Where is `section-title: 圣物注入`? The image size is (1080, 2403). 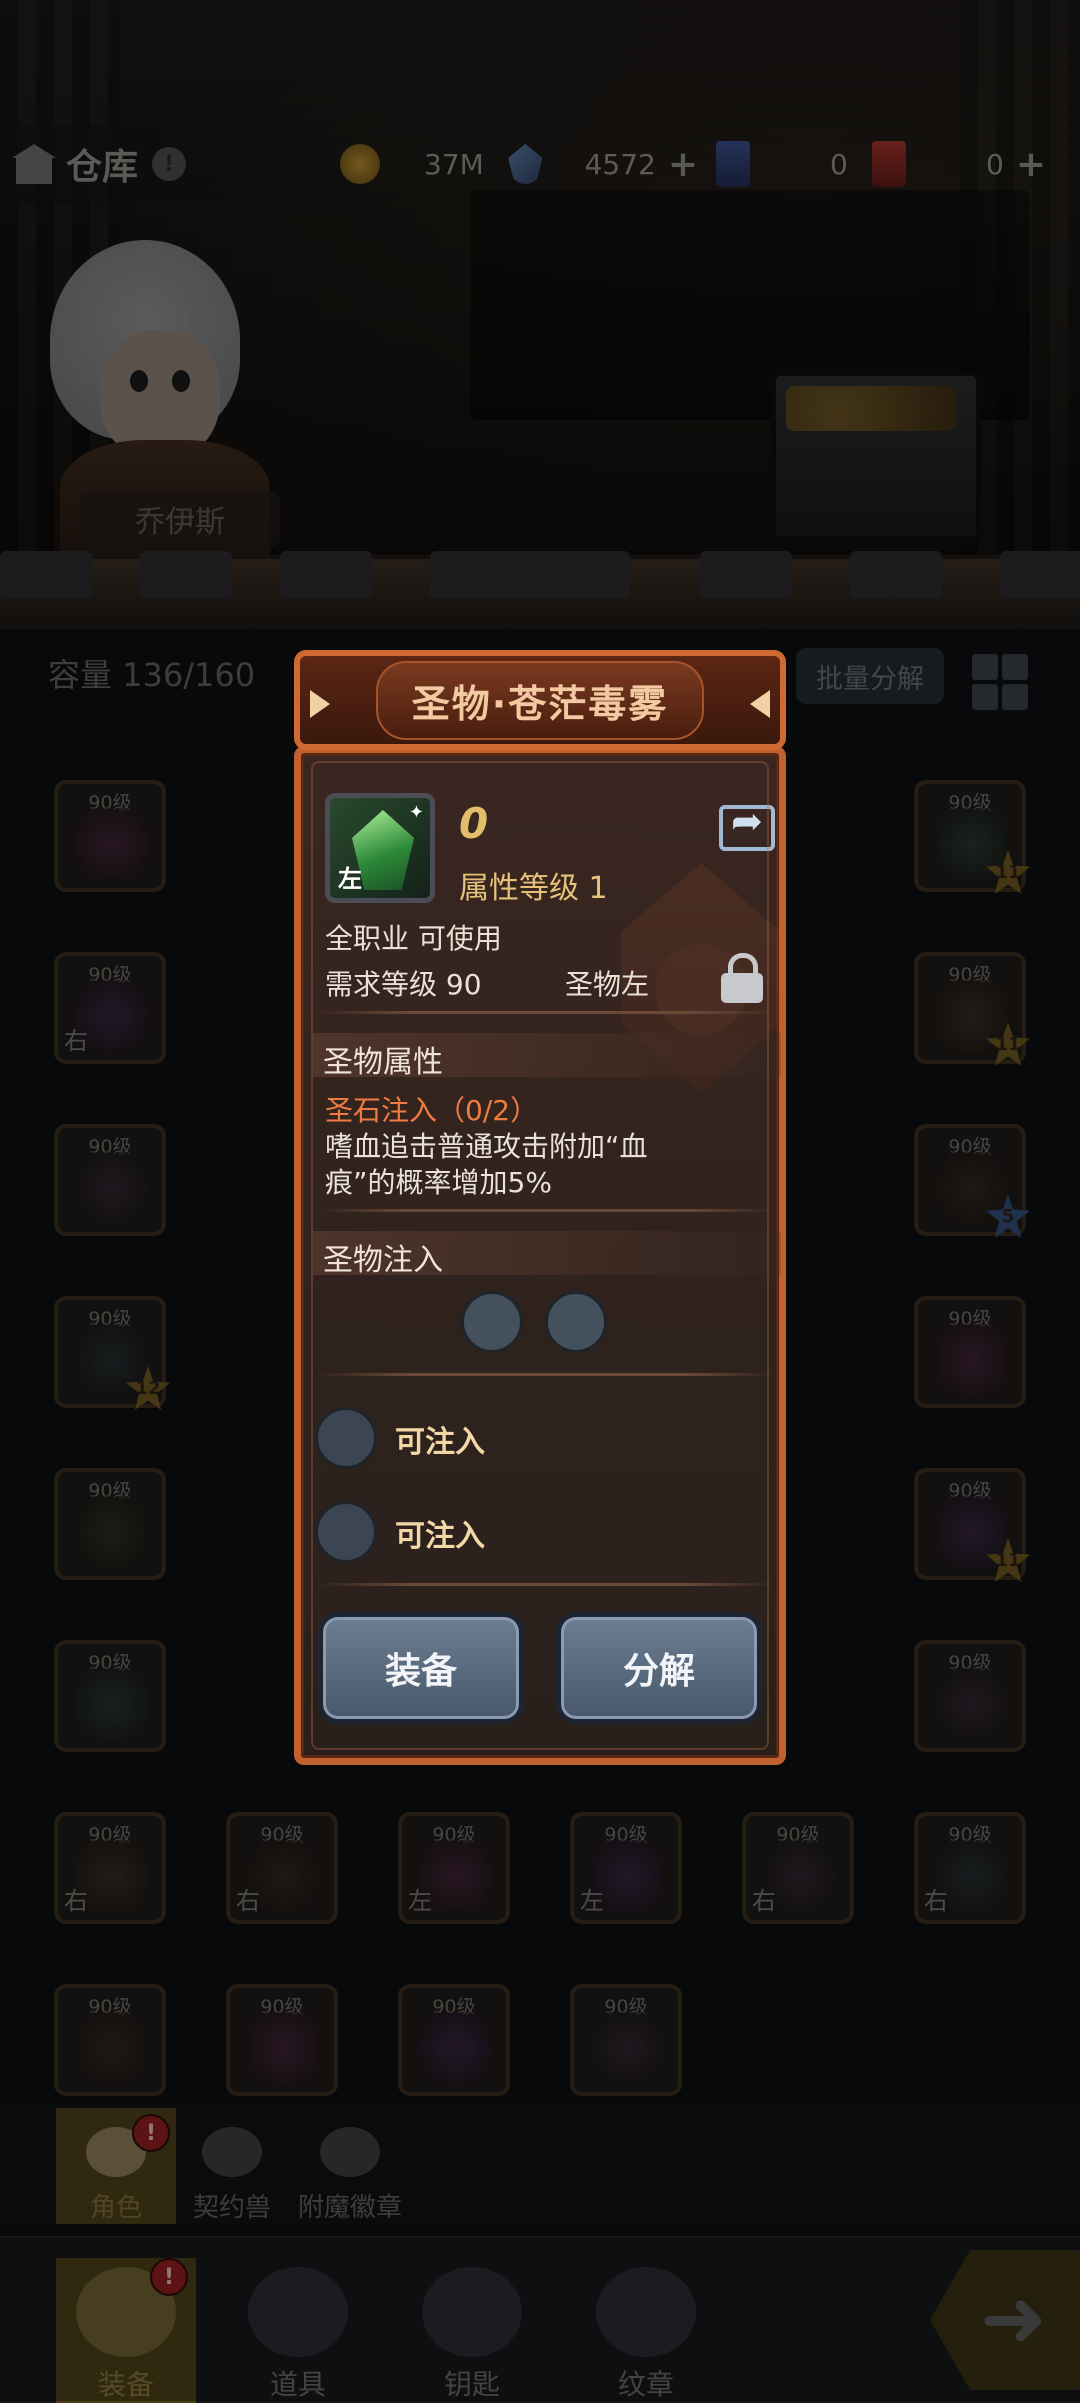 section-title: 圣物注入 is located at coordinates (383, 1260).